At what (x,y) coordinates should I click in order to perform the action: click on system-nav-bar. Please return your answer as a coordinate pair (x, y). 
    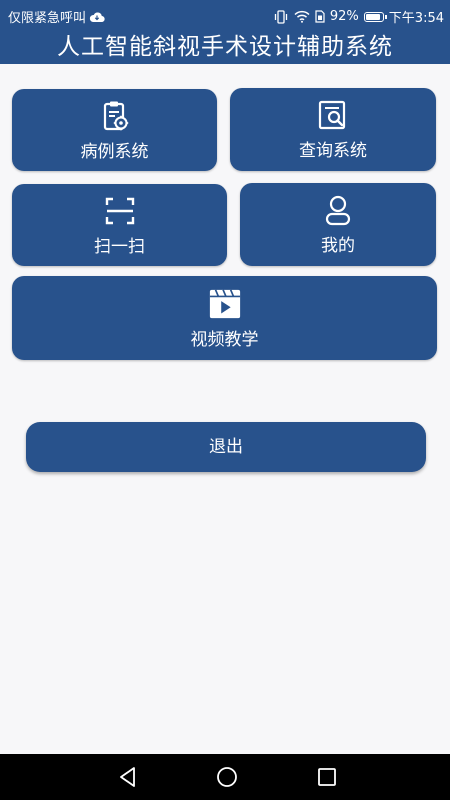
    Looking at the image, I should click on (225, 777).